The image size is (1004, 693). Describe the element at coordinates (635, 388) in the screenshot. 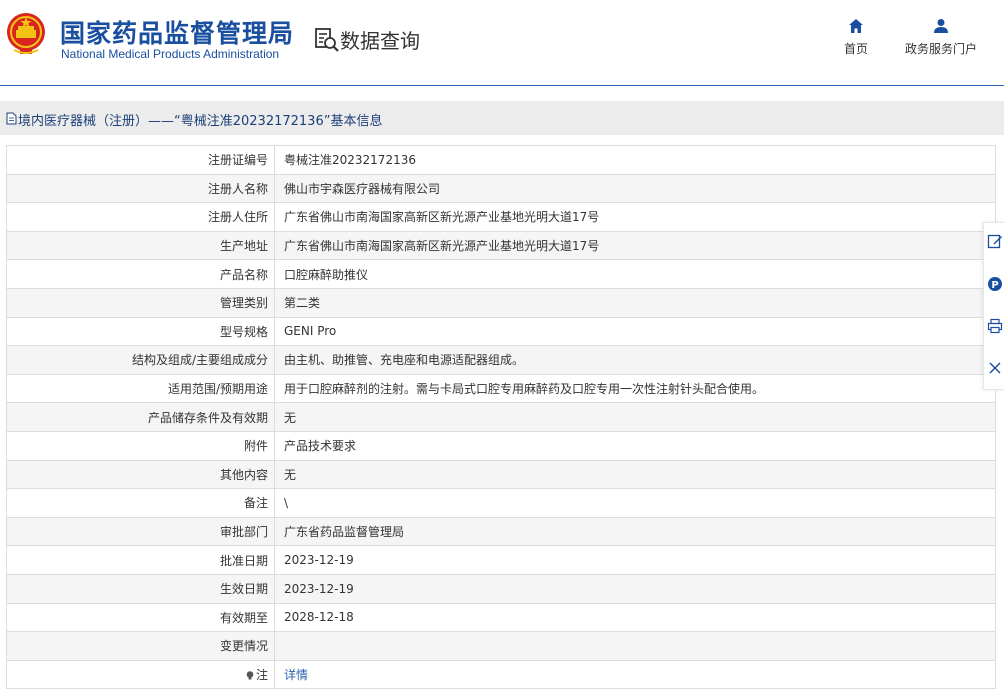

I see `field-value: 用于口腔麻醉剂的注射。需与卡局式口腔专用麻醉药及口腔专用一次性注射针头配合使用。` at that location.